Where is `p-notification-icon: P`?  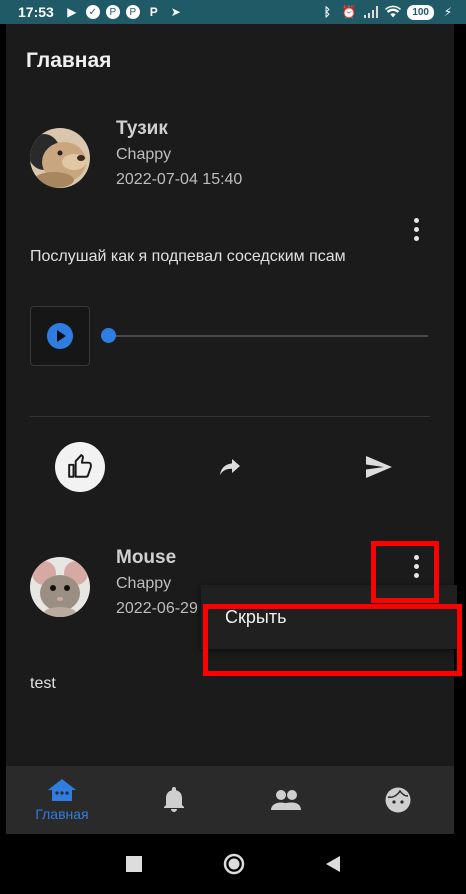
p-notification-icon: P is located at coordinates (112, 12).